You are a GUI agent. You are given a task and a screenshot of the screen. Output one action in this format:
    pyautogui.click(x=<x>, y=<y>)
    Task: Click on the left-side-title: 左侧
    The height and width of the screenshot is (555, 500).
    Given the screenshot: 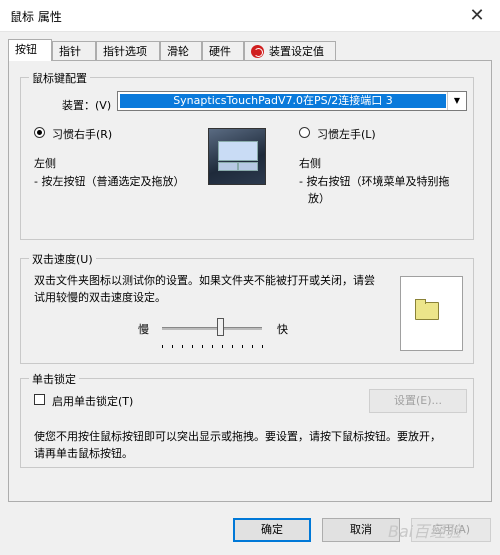 What is the action you would take?
    pyautogui.click(x=45, y=163)
    